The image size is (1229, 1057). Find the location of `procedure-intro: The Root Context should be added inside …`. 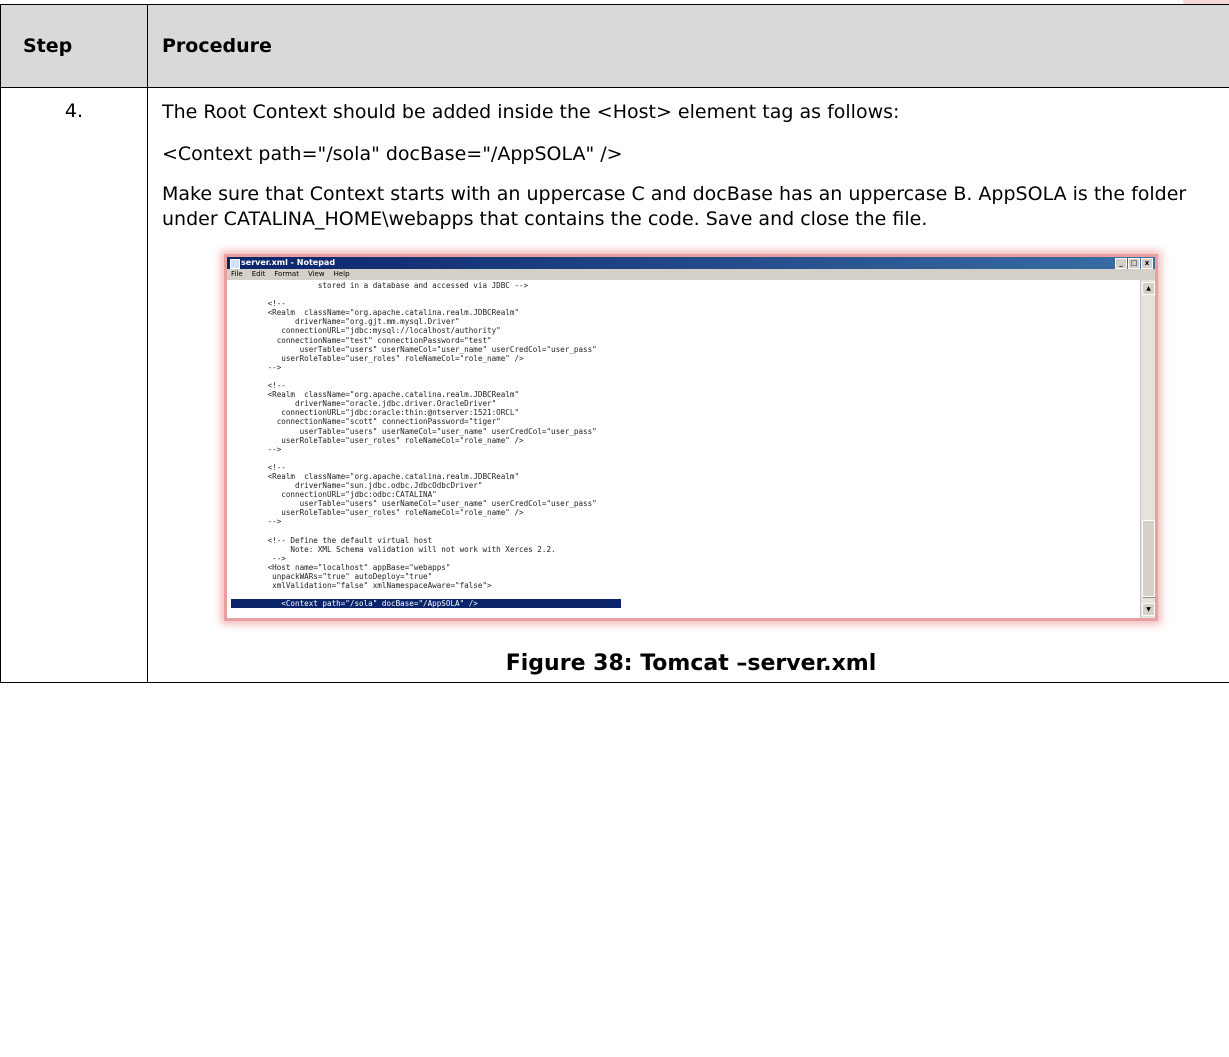

procedure-intro: The Root Context should be added inside … is located at coordinates (531, 112).